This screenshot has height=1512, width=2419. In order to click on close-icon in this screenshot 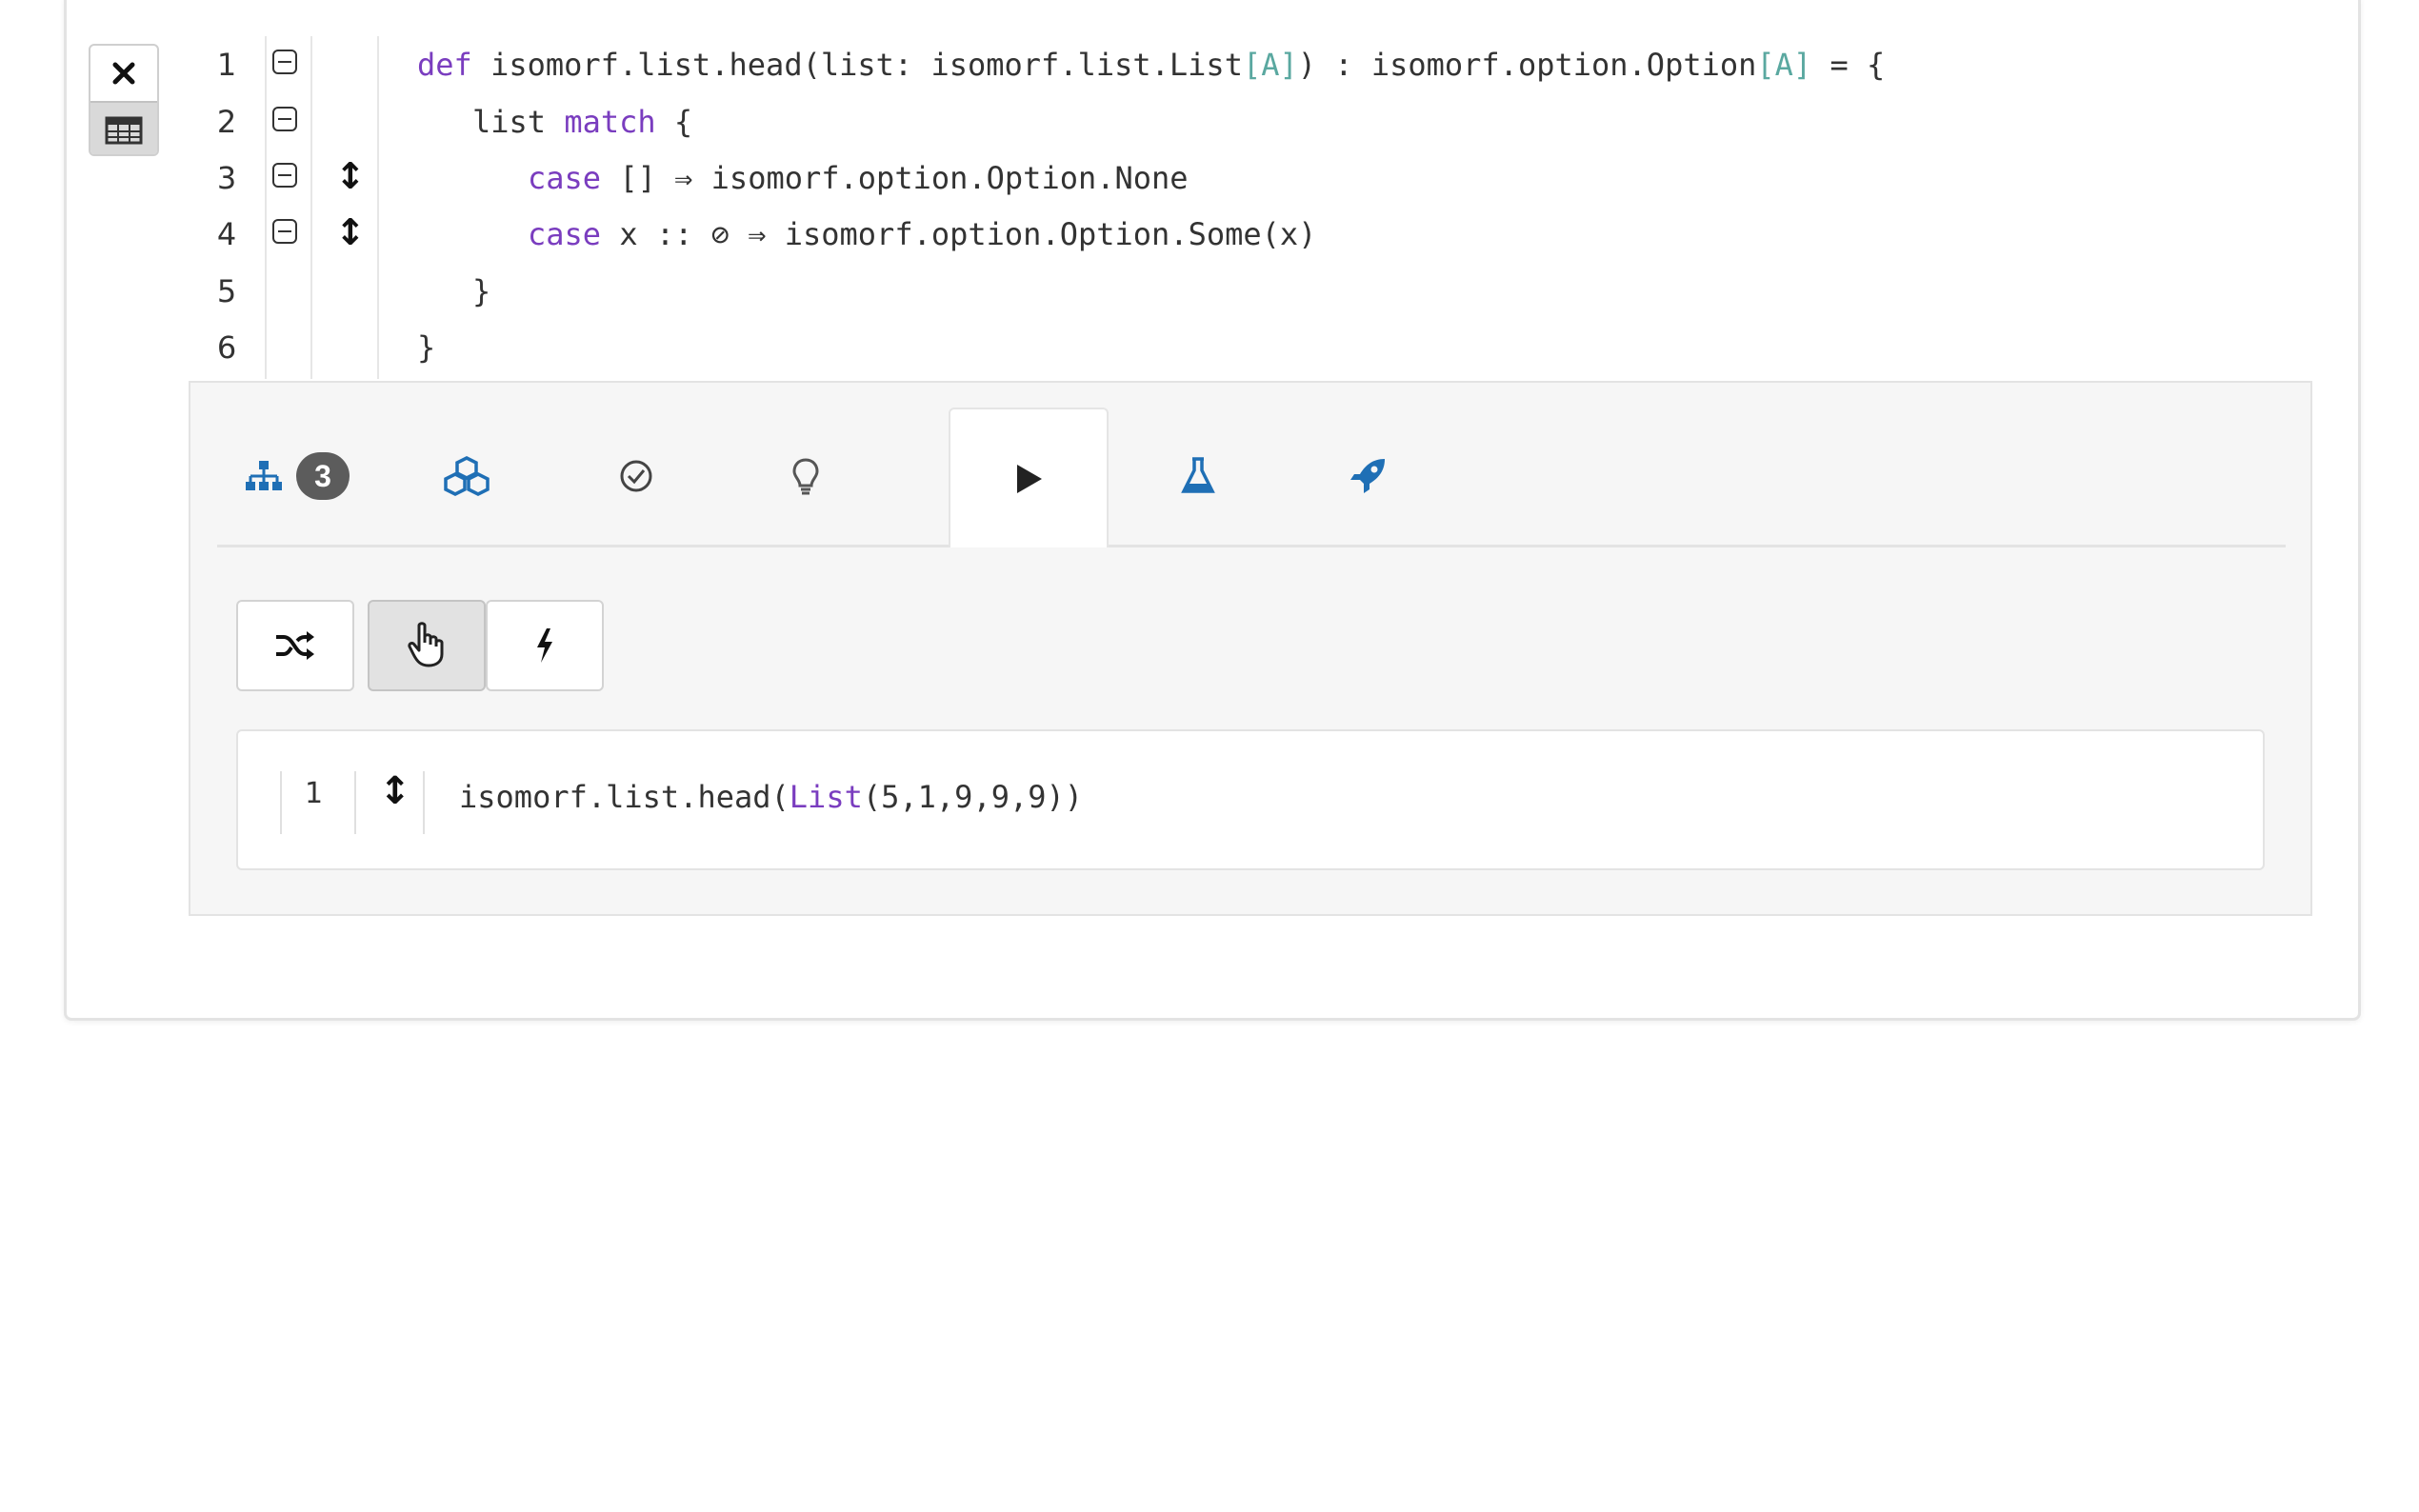, I will do `click(123, 73)`.